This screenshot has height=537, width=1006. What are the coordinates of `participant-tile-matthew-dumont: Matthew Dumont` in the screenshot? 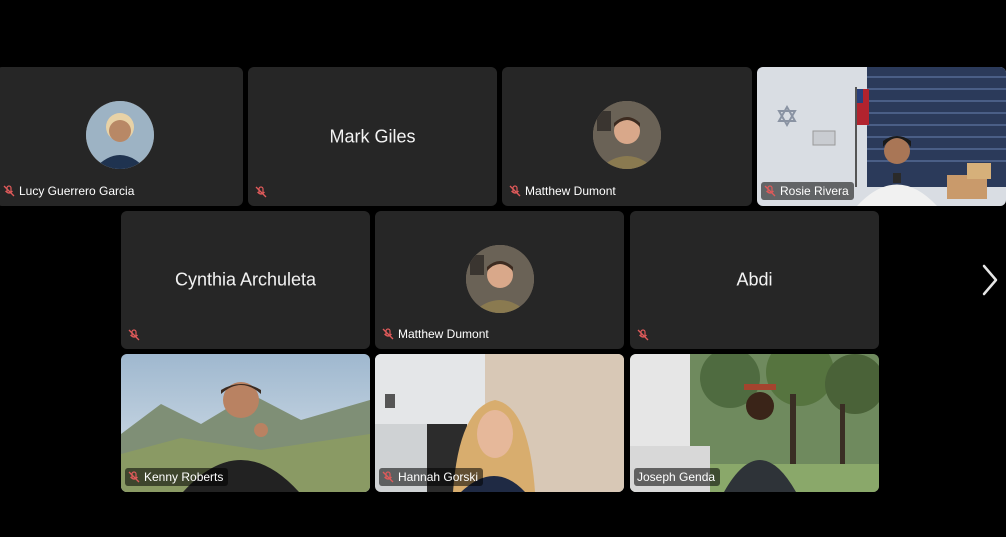 It's located at (627, 136).